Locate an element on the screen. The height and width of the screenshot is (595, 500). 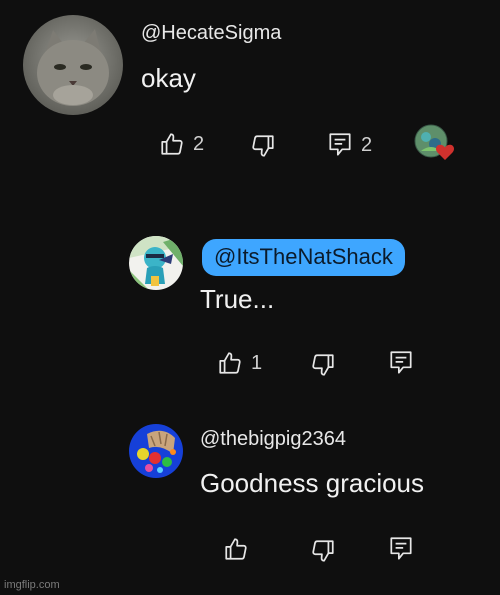
comment-author: @HecateSigma is located at coordinates (211, 33).